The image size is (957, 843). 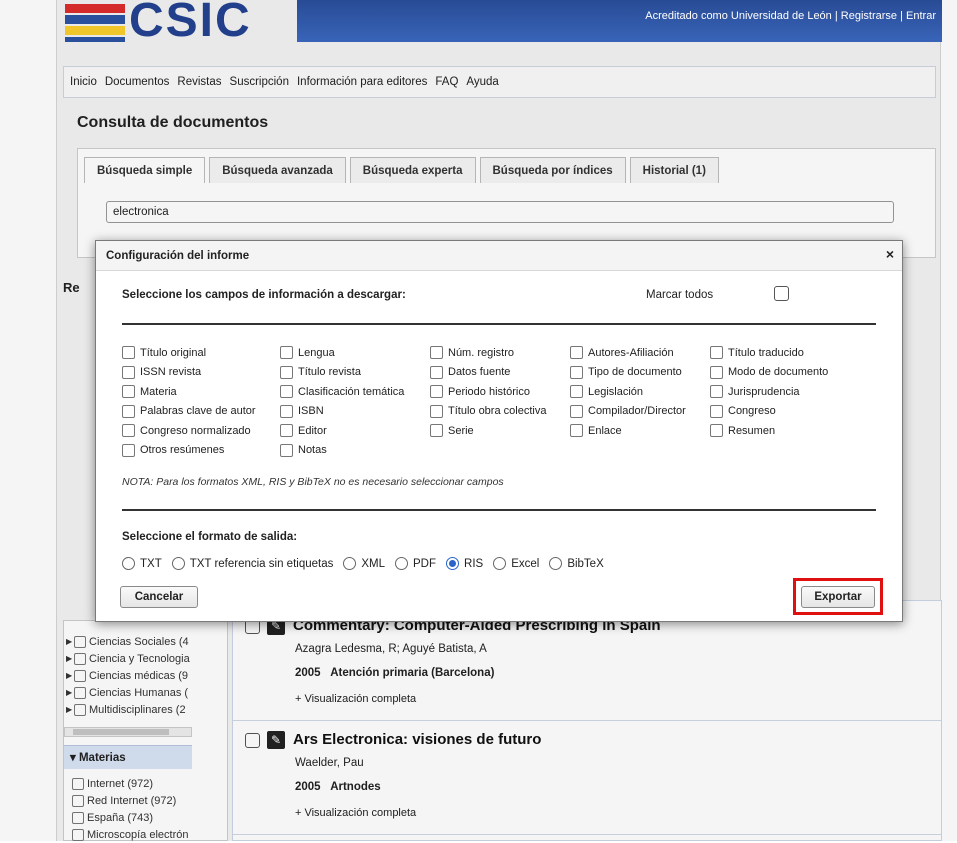 What do you see at coordinates (921, 16) in the screenshot?
I see `login-link: Entrar` at bounding box center [921, 16].